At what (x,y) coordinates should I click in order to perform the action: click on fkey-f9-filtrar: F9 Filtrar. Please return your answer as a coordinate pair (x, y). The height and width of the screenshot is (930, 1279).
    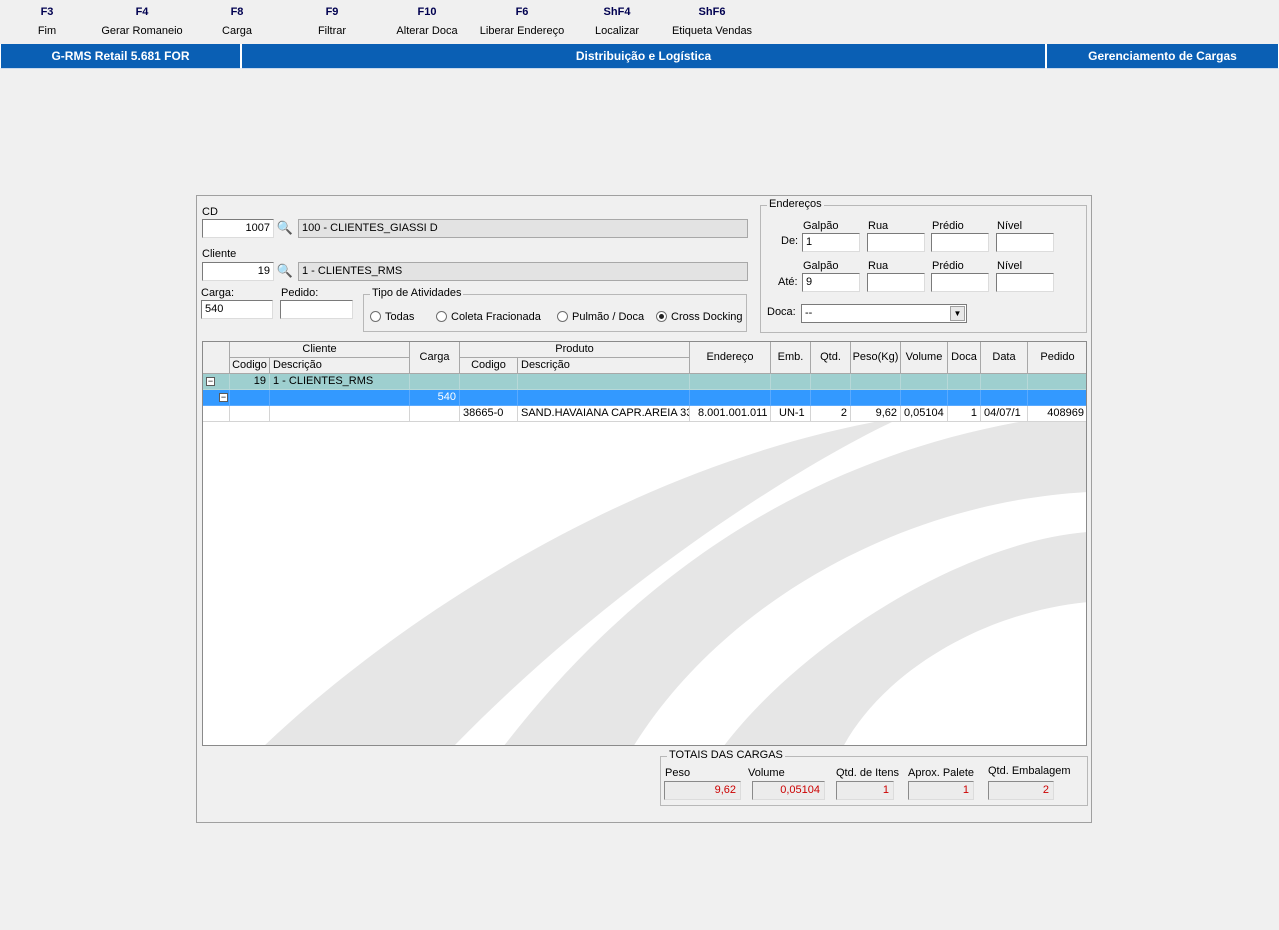
    Looking at the image, I should click on (332, 21).